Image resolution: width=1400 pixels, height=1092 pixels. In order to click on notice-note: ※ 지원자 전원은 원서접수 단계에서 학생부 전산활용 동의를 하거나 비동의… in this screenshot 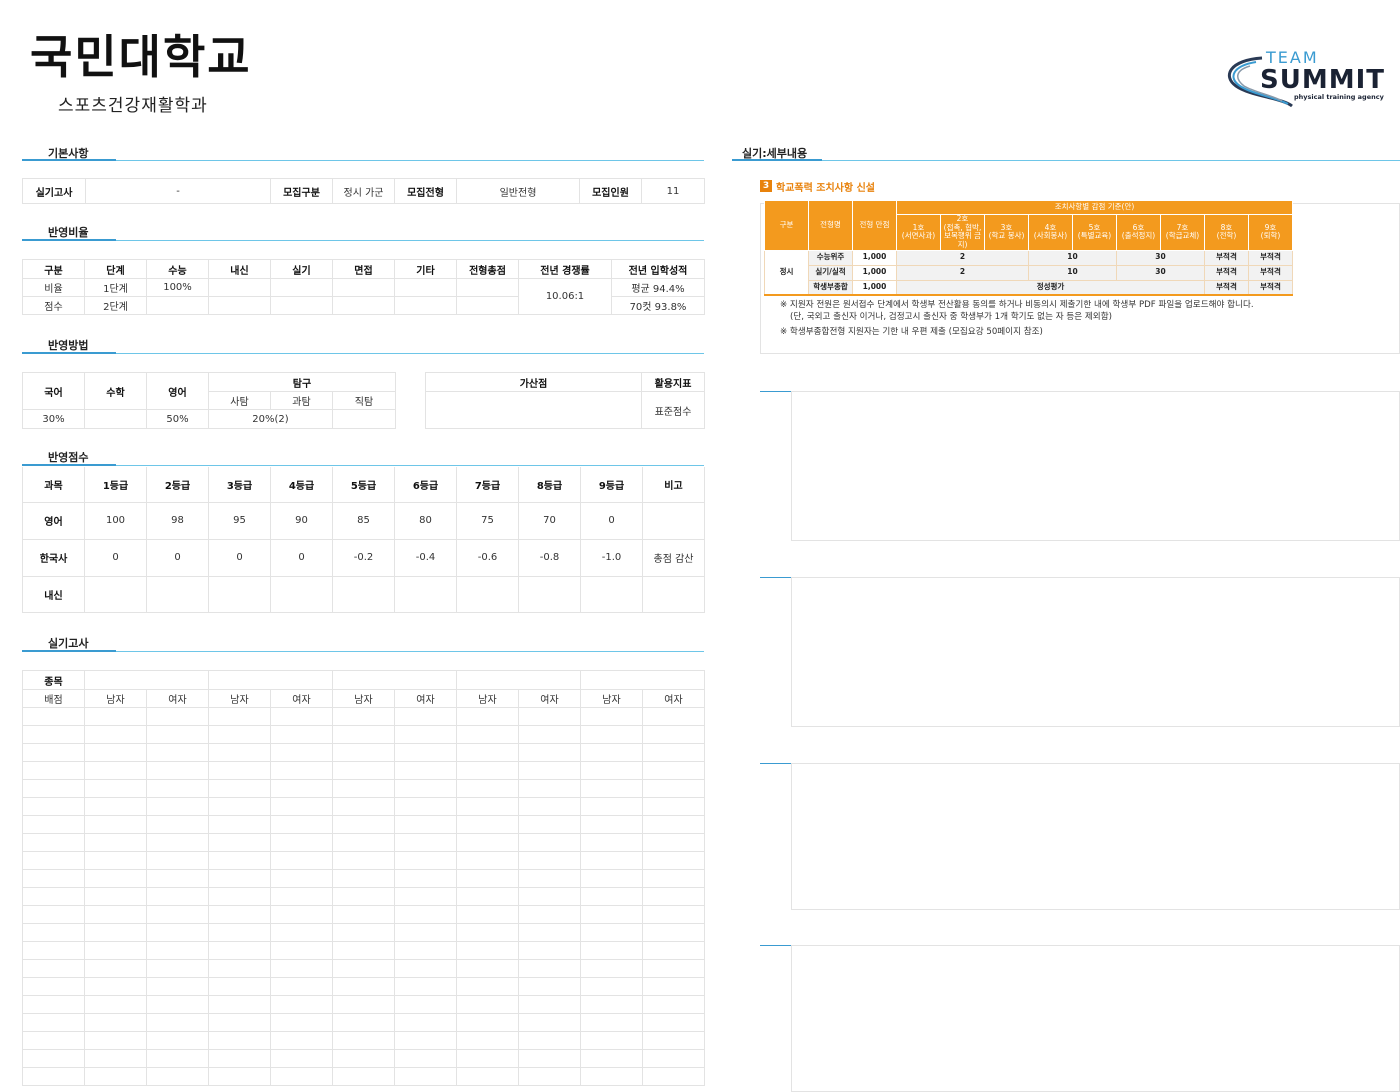, I will do `click(1017, 305)`.